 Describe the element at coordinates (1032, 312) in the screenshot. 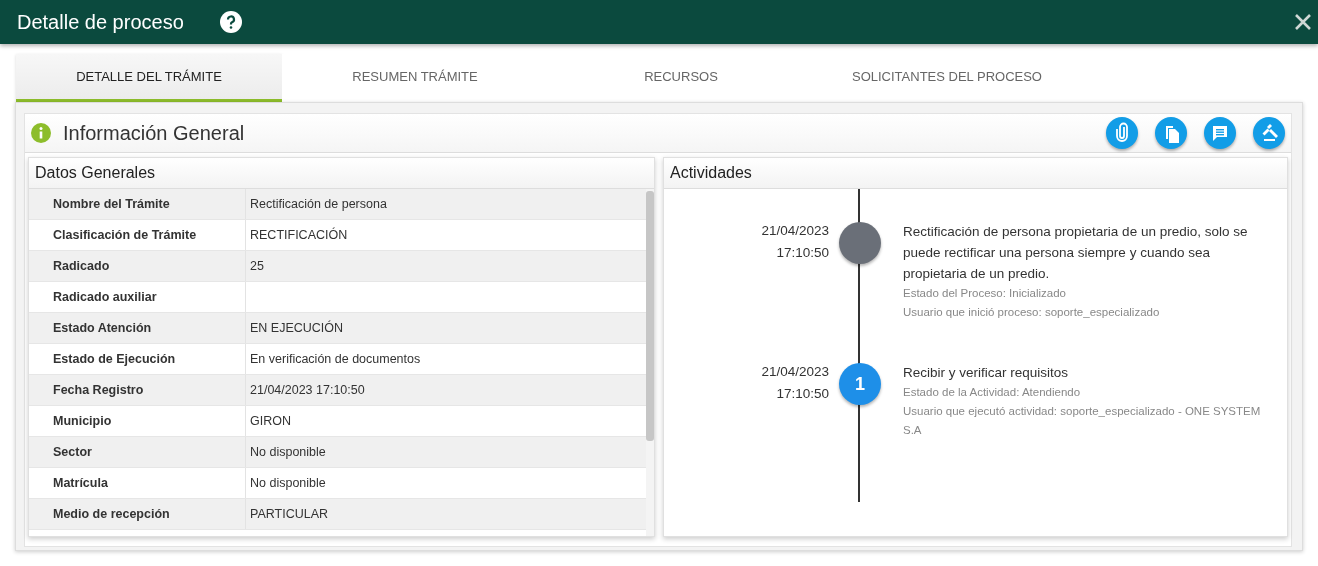

I see `activity-detail: Usuario que inició proceso: soporte_especializado` at that location.